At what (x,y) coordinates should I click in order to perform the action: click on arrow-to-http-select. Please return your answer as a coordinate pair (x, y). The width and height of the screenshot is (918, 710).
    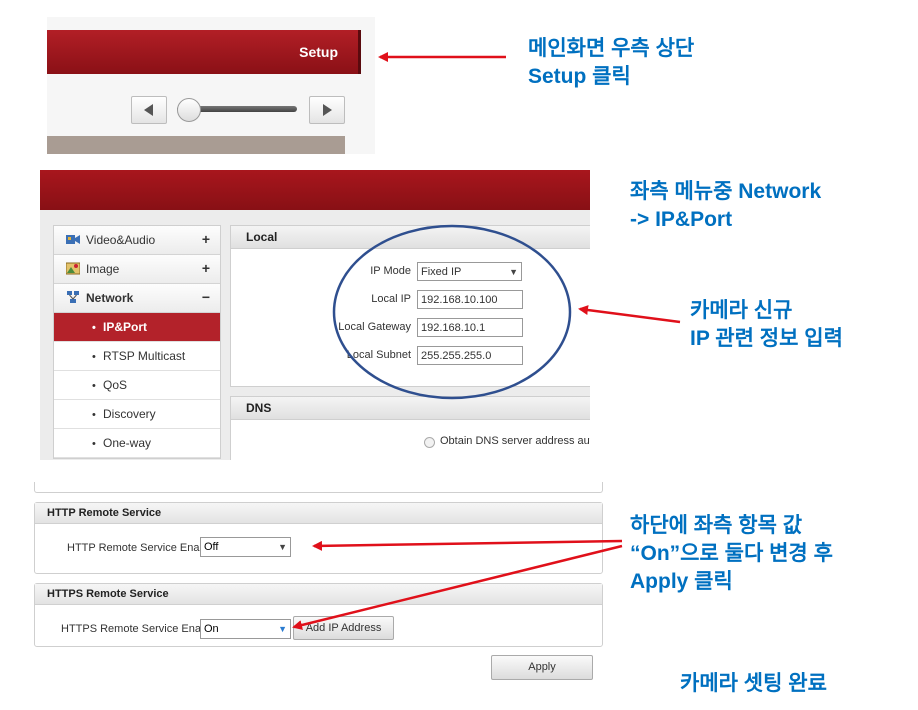
    Looking at the image, I should click on (467, 545).